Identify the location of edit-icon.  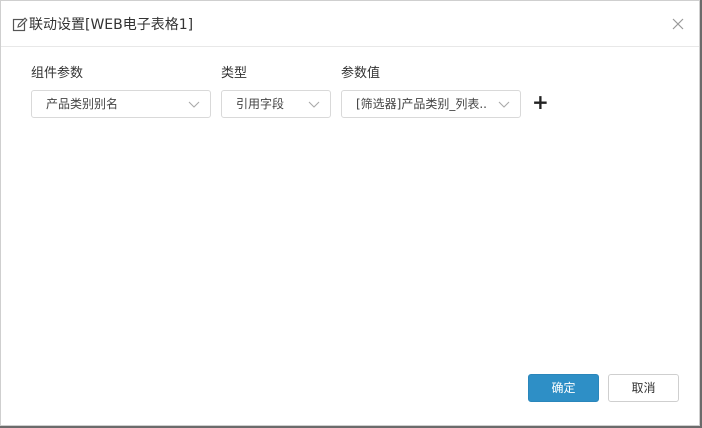
(20, 24).